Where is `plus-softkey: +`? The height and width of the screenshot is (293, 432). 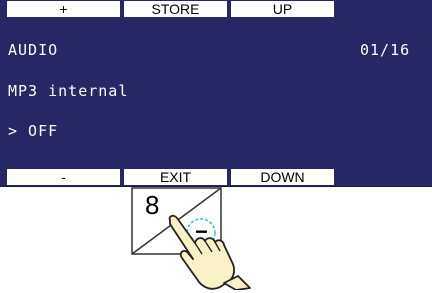 plus-softkey: + is located at coordinates (63, 9).